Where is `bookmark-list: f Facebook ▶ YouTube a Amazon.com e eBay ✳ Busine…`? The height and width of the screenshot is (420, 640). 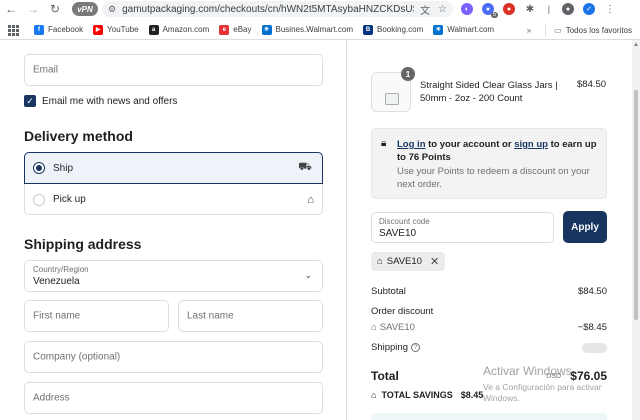
bookmark-list: f Facebook ▶ YouTube a Amazon.com e eBay ✳ Busine… is located at coordinates (269, 29).